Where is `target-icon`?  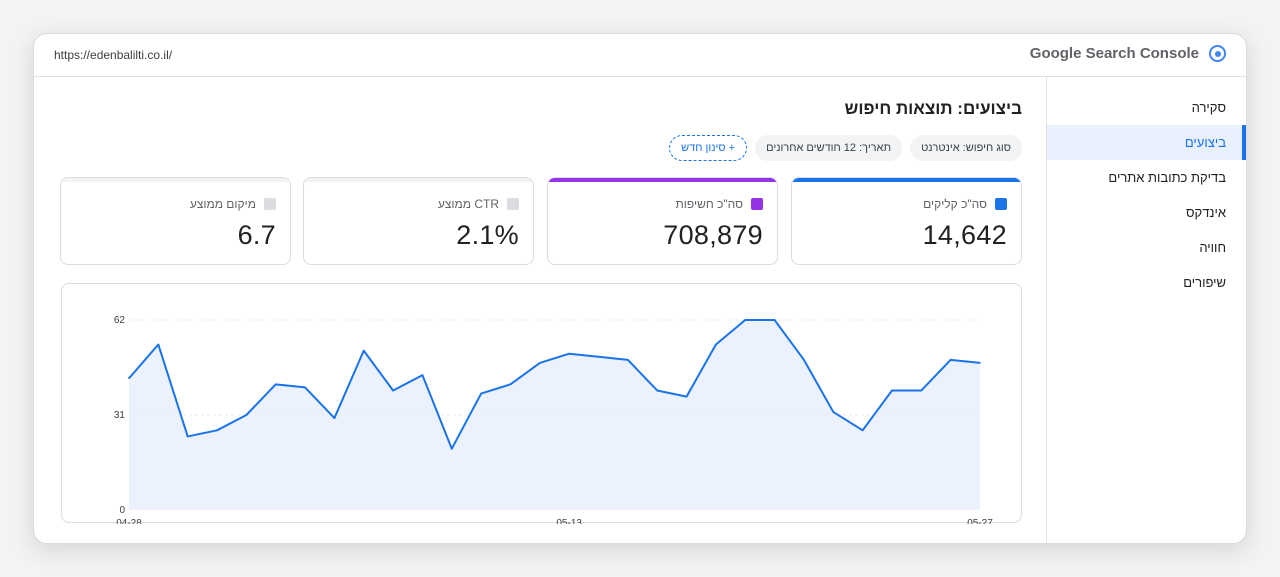 target-icon is located at coordinates (1217, 53).